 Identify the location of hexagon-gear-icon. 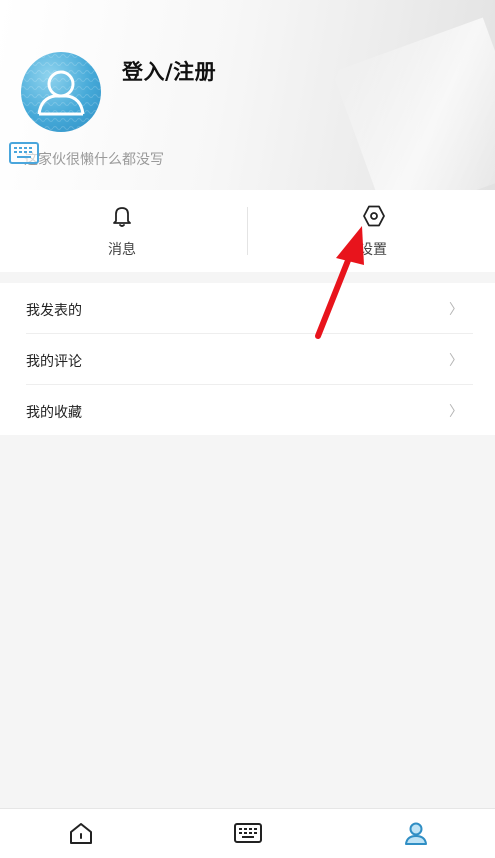
(374, 216).